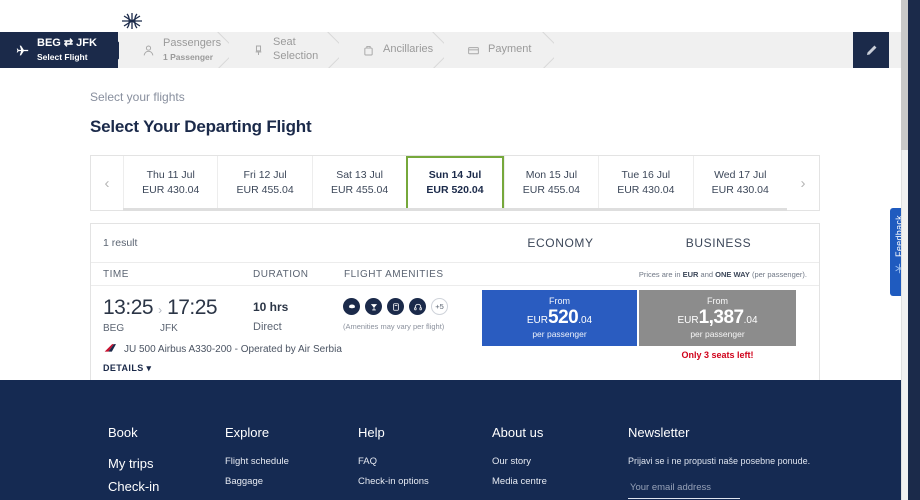 Image resolution: width=920 pixels, height=500 pixels. I want to click on footer-heading: Explore, so click(247, 432).